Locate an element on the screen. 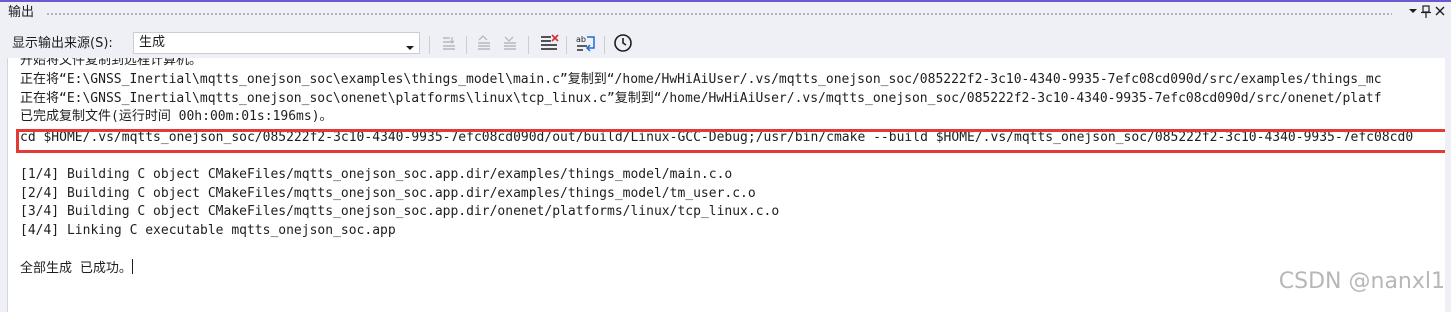 The image size is (1451, 312). output-panel-titlebar: 输出 is located at coordinates (725, 13).